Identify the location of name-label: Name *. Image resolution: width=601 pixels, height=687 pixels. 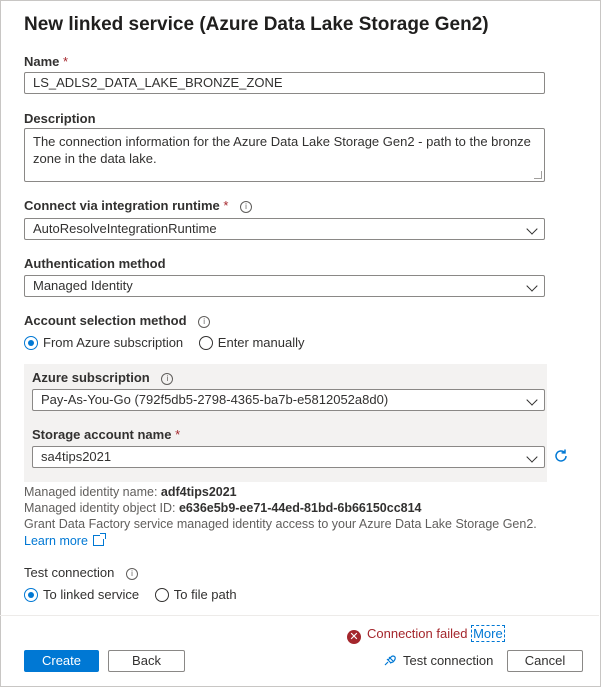
(46, 61).